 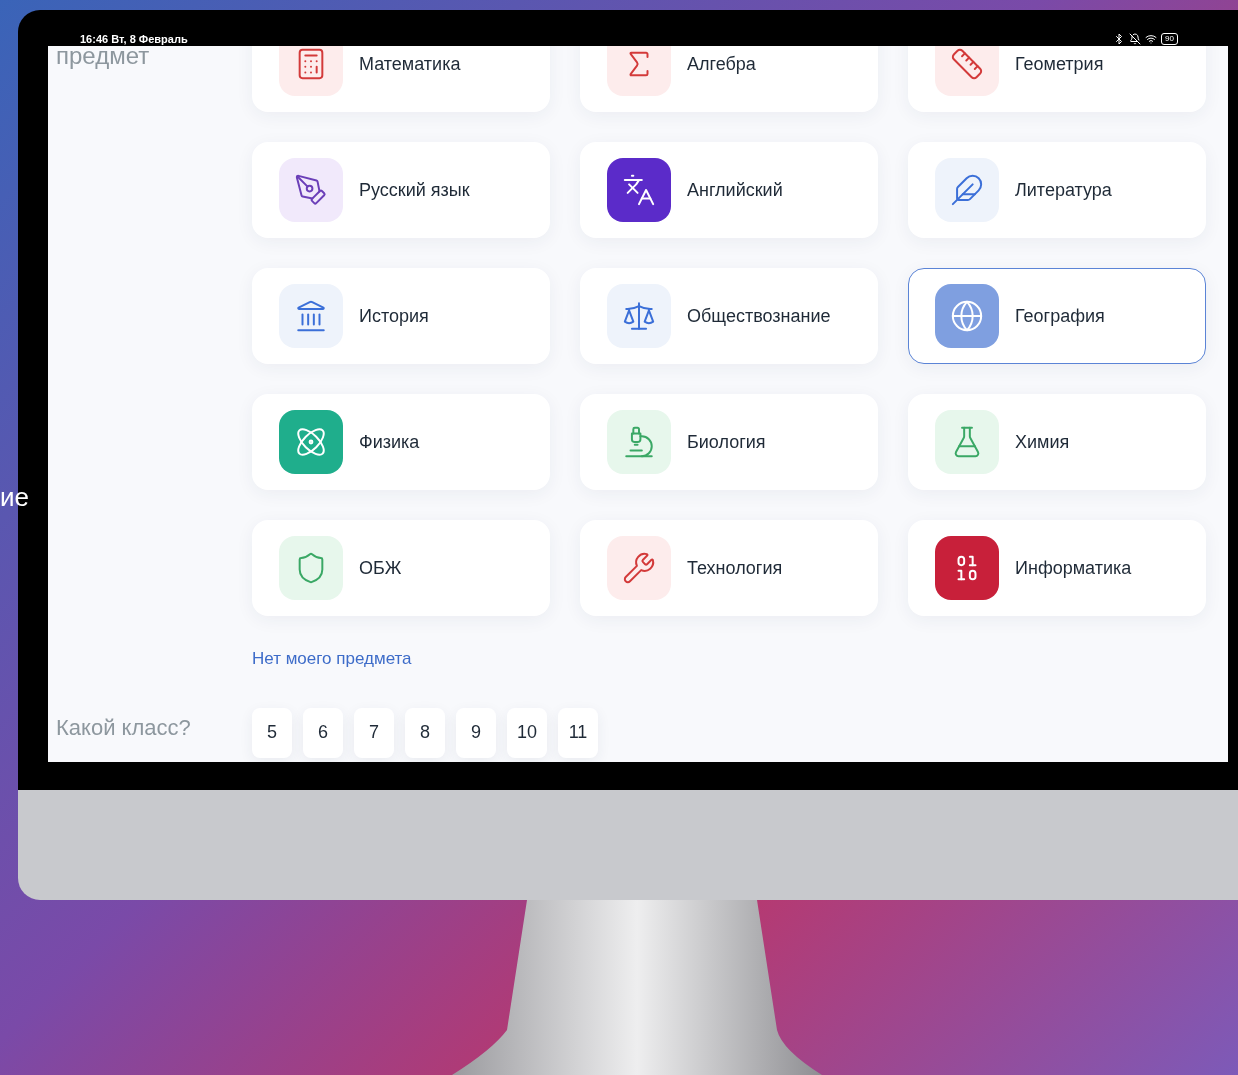 I want to click on scales-icon, so click(x=639, y=316).